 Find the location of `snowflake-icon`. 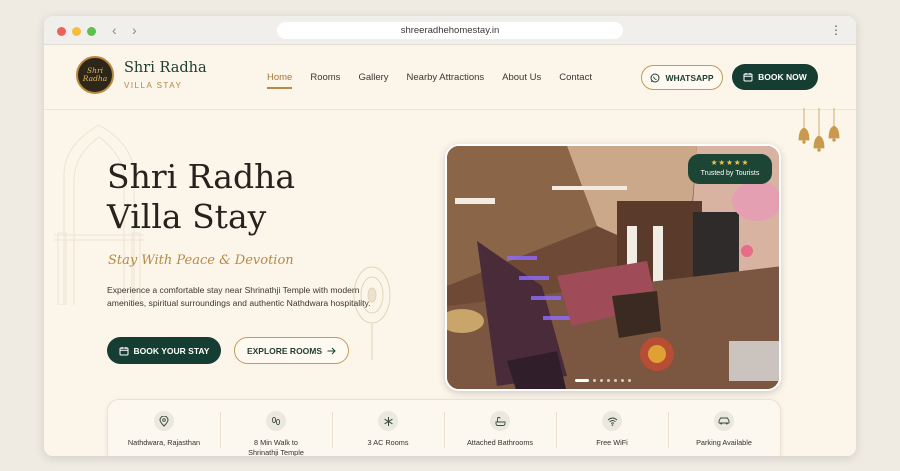

snowflake-icon is located at coordinates (388, 421).